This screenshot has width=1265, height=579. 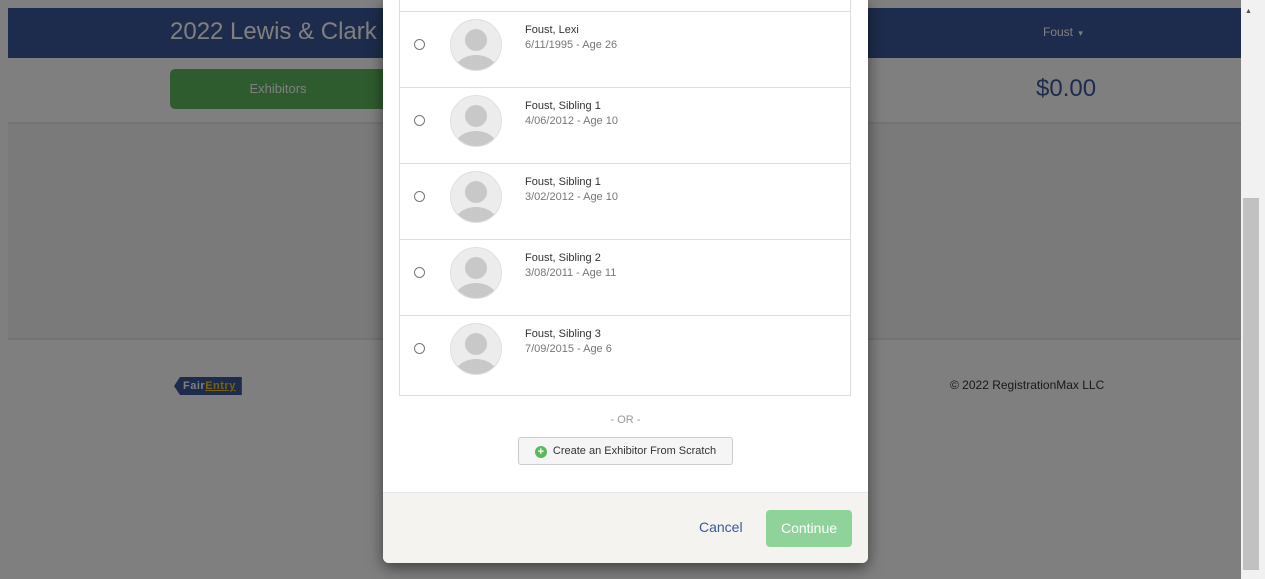 I want to click on exhibitor-row: Foust, Sibling 3 7/09/2015 - Age 6, so click(x=625, y=354).